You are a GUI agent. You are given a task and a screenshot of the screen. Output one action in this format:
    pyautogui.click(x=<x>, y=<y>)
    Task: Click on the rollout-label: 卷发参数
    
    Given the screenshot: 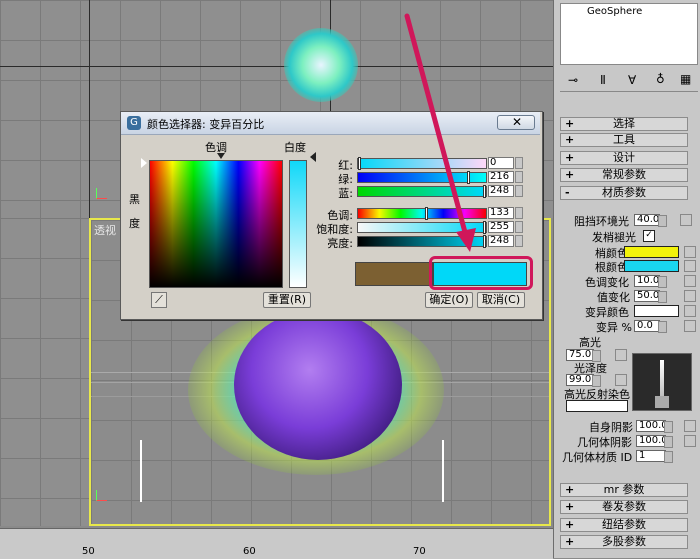 What is the action you would take?
    pyautogui.click(x=624, y=506)
    